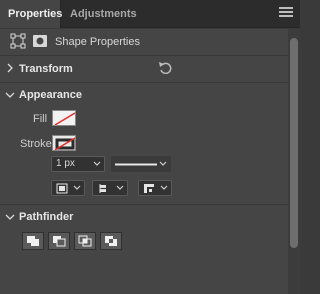 The image size is (320, 294). What do you see at coordinates (46, 69) in the screenshot?
I see `section-transform-header: Transform` at bounding box center [46, 69].